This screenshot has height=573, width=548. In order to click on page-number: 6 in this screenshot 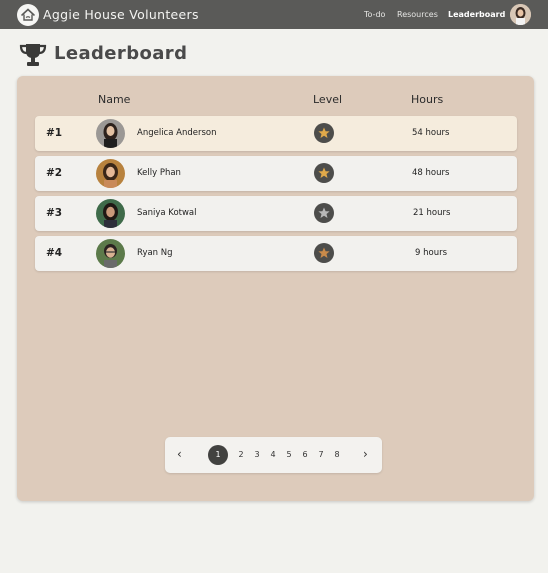, I will do `click(305, 454)`.